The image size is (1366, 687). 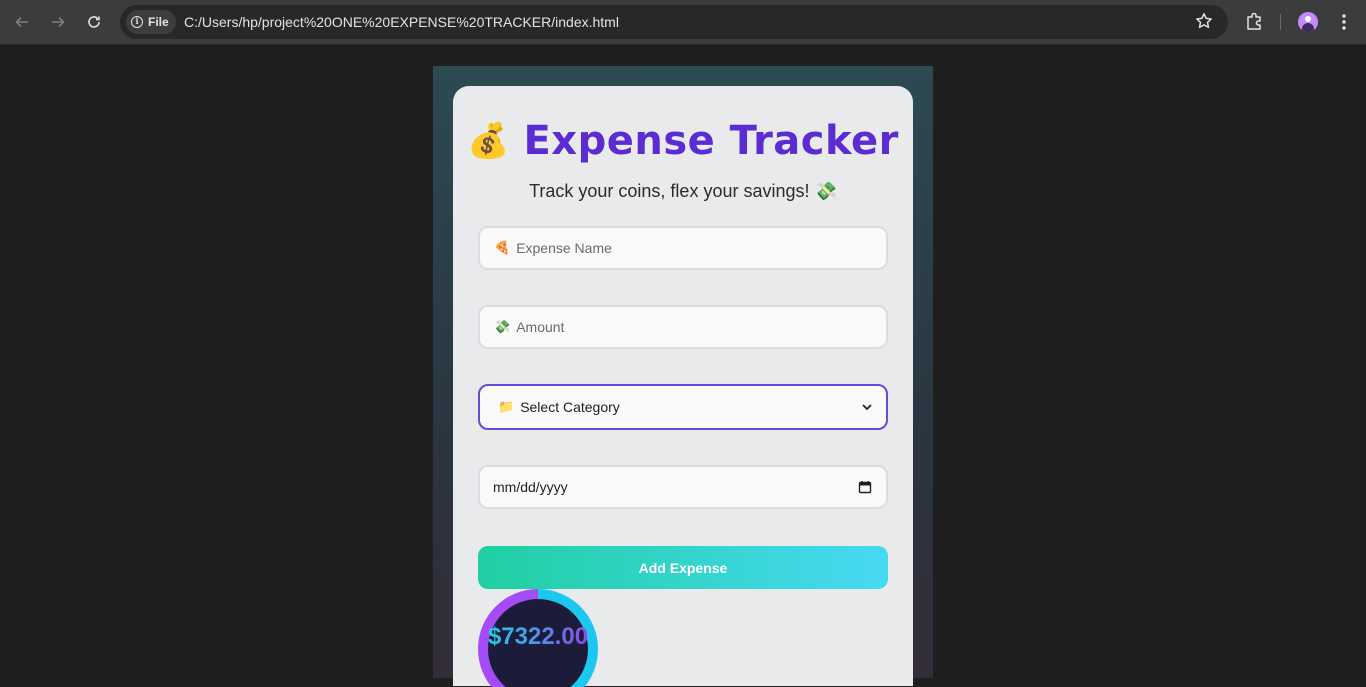 What do you see at coordinates (683, 191) in the screenshot?
I see `app-subtitle: Track your coins, flex your savings! 💸` at bounding box center [683, 191].